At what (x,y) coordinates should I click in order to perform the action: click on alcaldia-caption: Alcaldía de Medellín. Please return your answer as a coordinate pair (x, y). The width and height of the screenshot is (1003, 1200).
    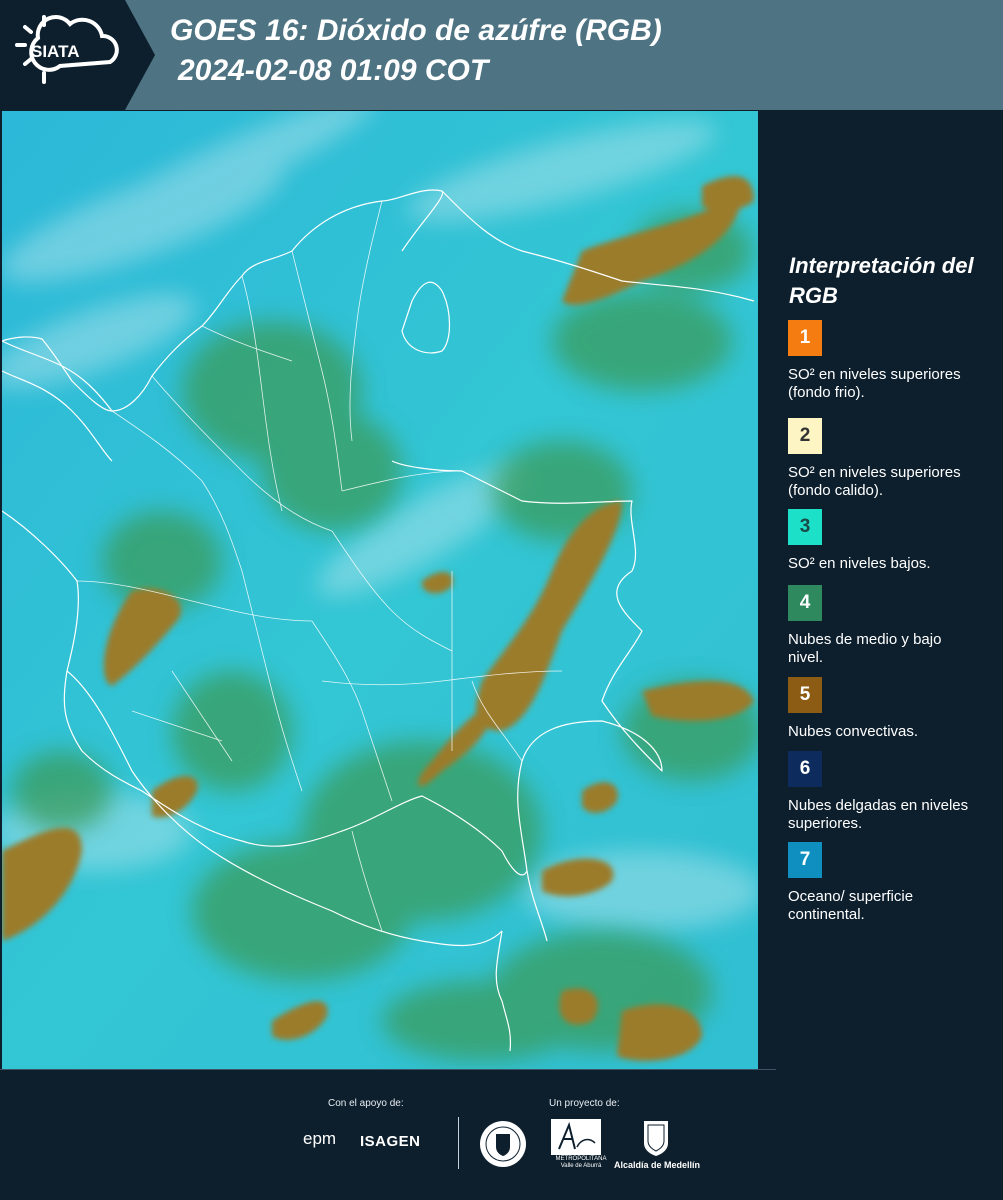
    Looking at the image, I should click on (657, 1165).